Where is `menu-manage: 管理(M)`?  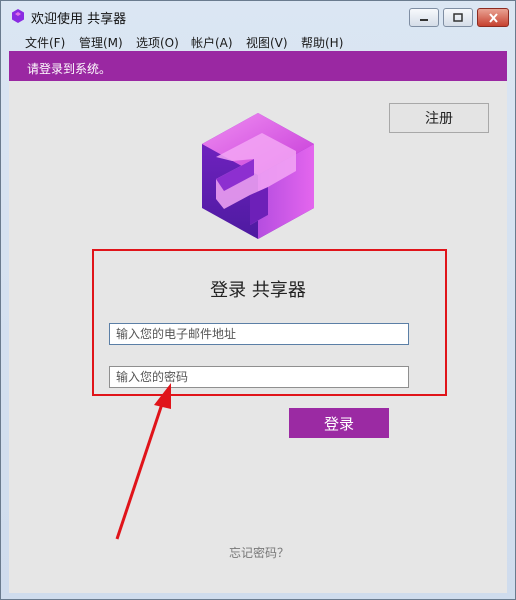 menu-manage: 管理(M) is located at coordinates (101, 42).